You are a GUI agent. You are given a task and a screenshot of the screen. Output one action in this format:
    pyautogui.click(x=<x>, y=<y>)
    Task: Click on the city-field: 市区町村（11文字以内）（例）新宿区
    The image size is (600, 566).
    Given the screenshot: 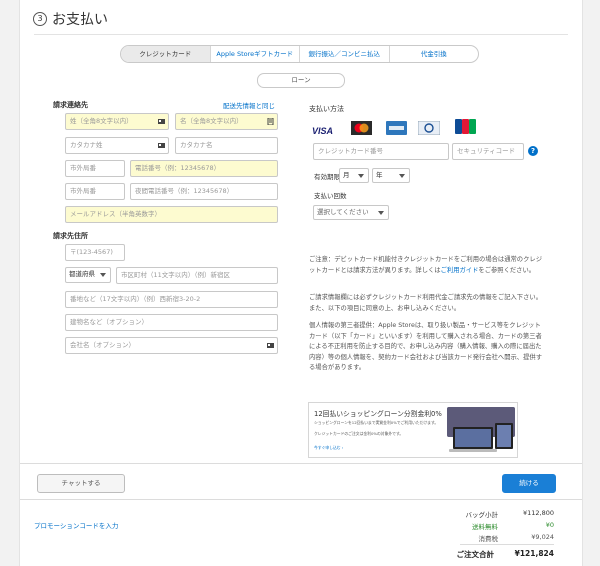 What is the action you would take?
    pyautogui.click(x=197, y=275)
    